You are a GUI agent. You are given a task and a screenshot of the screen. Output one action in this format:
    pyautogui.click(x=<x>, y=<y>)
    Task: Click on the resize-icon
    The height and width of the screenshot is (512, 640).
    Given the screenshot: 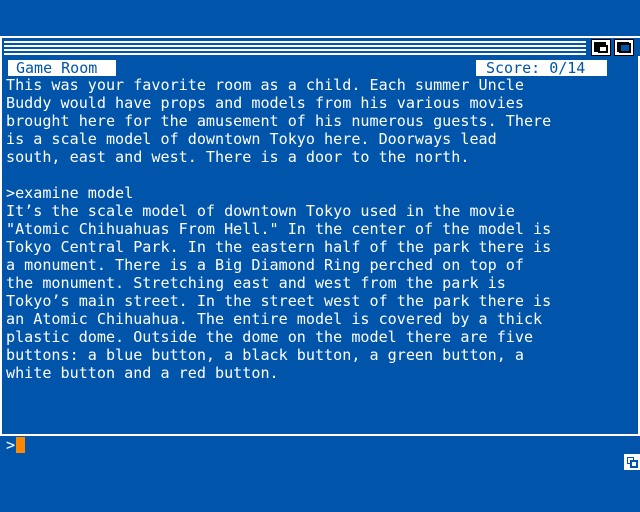 What is the action you would take?
    pyautogui.click(x=632, y=462)
    